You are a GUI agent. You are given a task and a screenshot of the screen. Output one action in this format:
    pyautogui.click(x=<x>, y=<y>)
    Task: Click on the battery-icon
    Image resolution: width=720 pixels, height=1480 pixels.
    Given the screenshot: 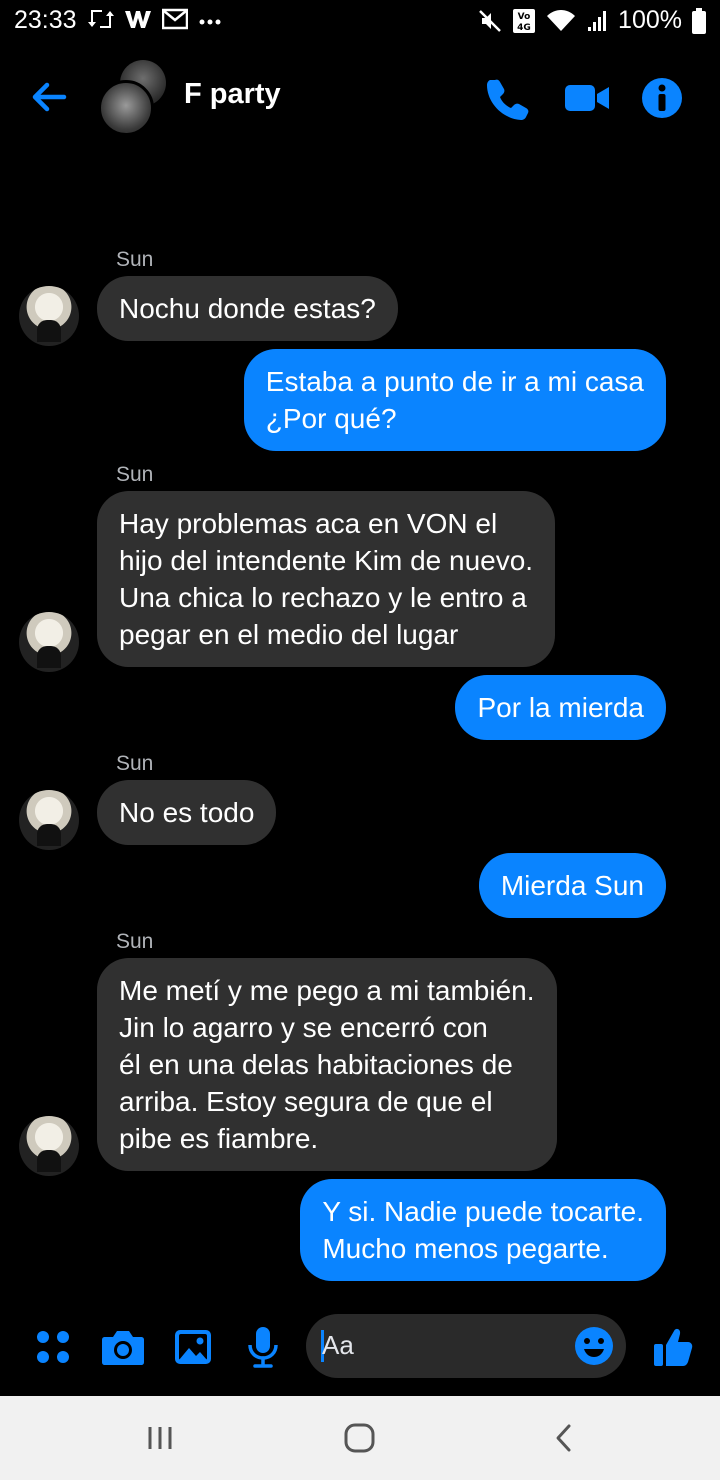 What is the action you would take?
    pyautogui.click(x=699, y=20)
    